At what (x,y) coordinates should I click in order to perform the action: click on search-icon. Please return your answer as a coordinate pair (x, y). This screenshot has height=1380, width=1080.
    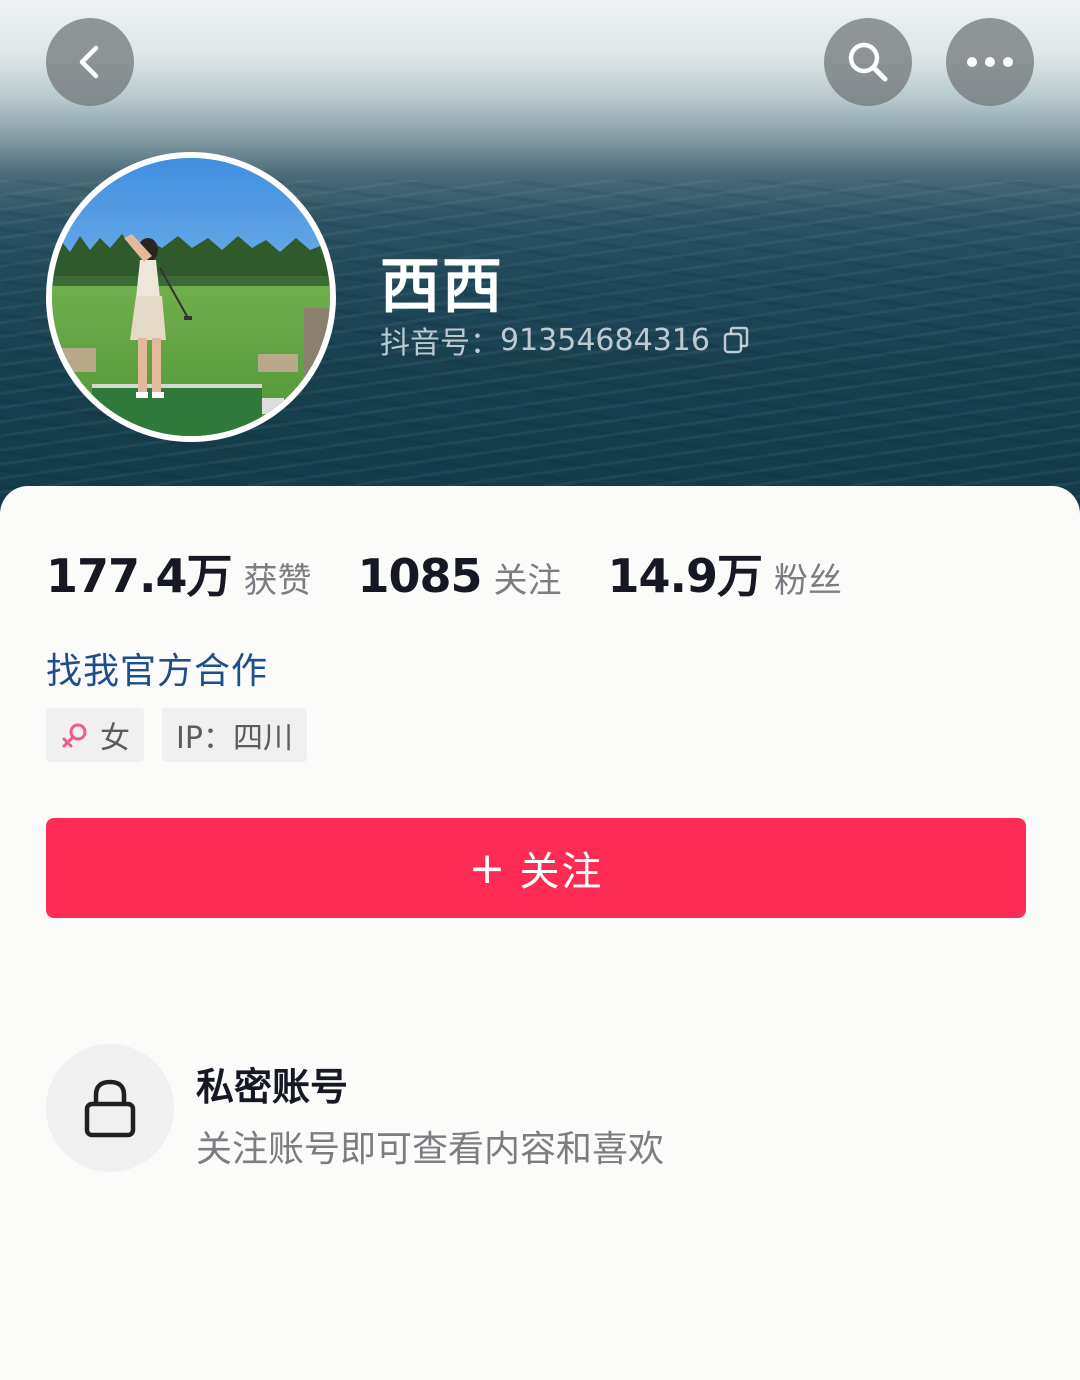
    Looking at the image, I should click on (868, 62).